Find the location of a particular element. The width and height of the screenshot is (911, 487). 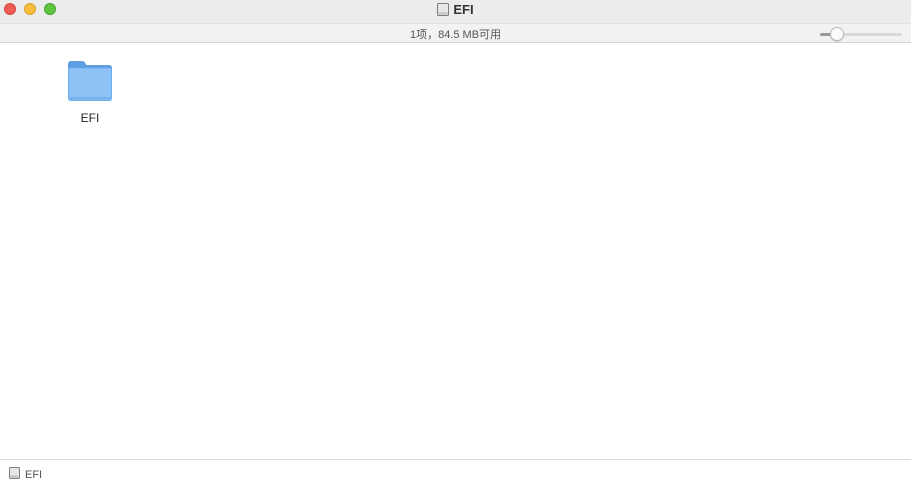

icon-size-slider is located at coordinates (861, 34).